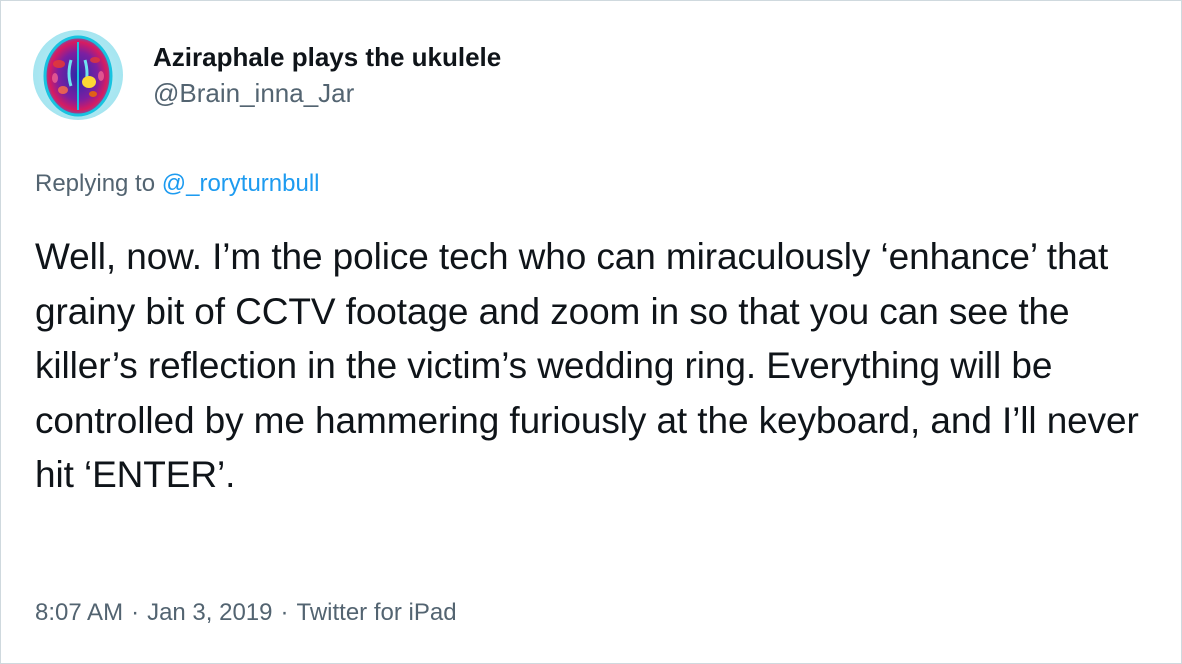 Image resolution: width=1182 pixels, height=664 pixels. I want to click on tweet-time: 8:07 AM, so click(79, 612).